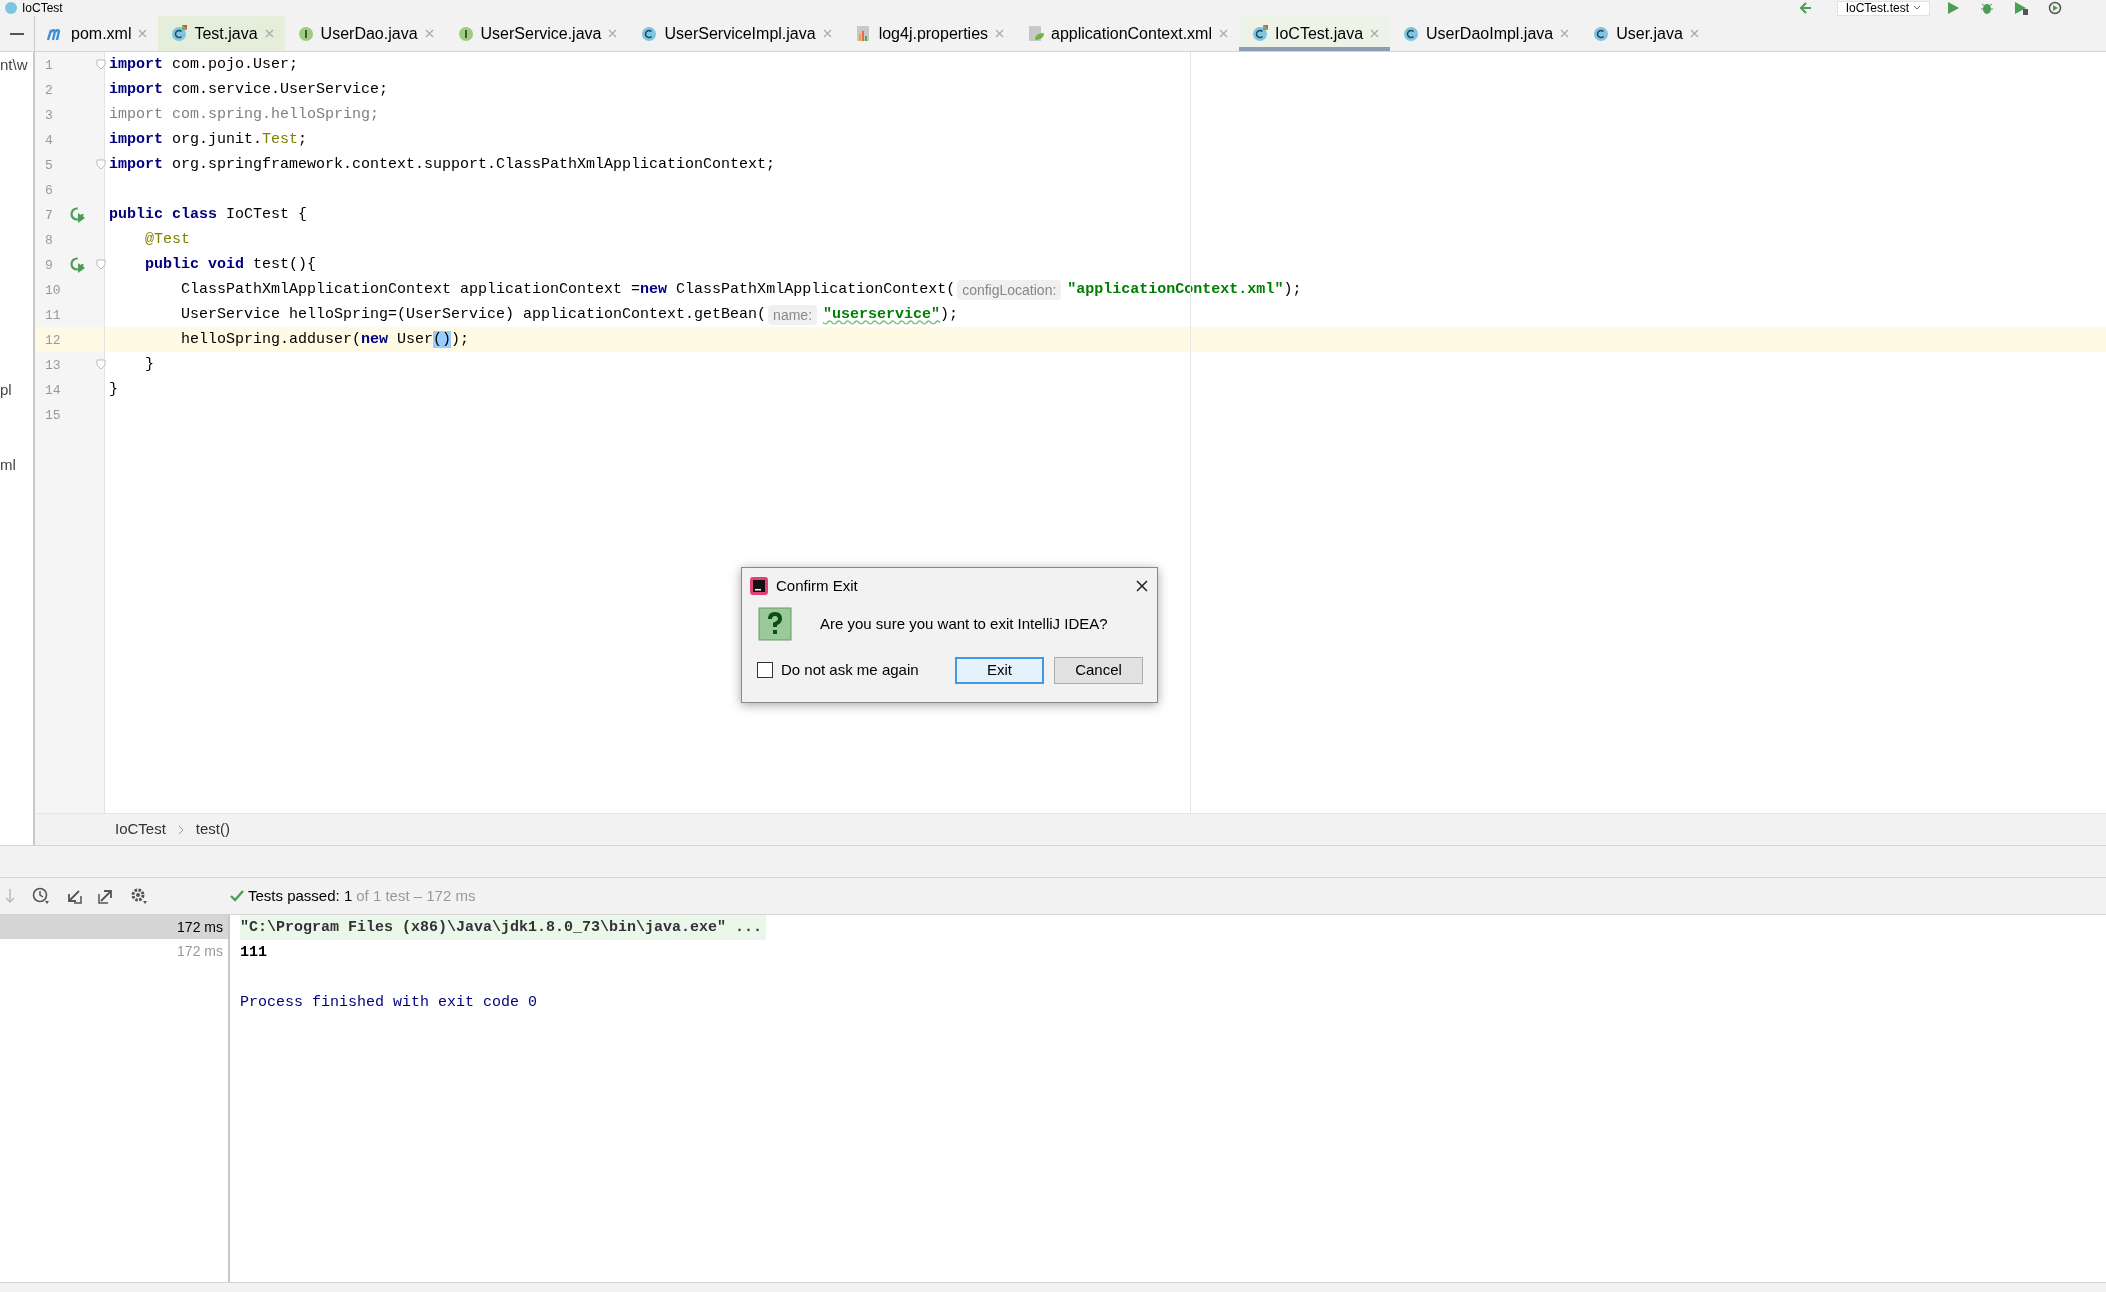 Image resolution: width=2106 pixels, height=1292 pixels. What do you see at coordinates (1184, 290) in the screenshot?
I see `code-text: "applicationContext.xml");` at bounding box center [1184, 290].